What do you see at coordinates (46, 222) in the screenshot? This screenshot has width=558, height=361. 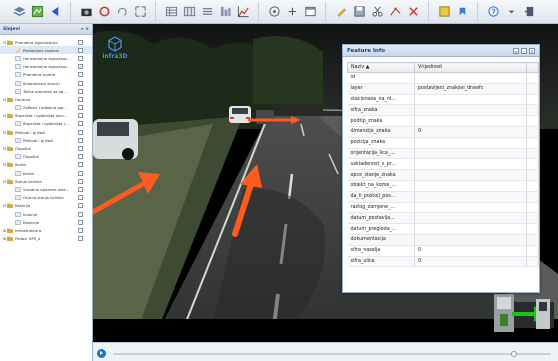 I see `tree-item: Raskrsje` at bounding box center [46, 222].